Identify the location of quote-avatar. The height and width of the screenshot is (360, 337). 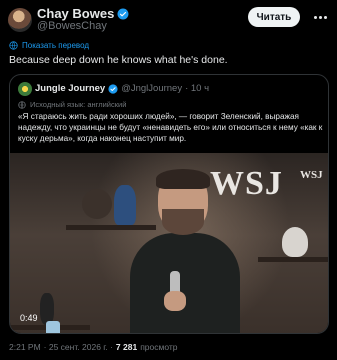
(25, 89).